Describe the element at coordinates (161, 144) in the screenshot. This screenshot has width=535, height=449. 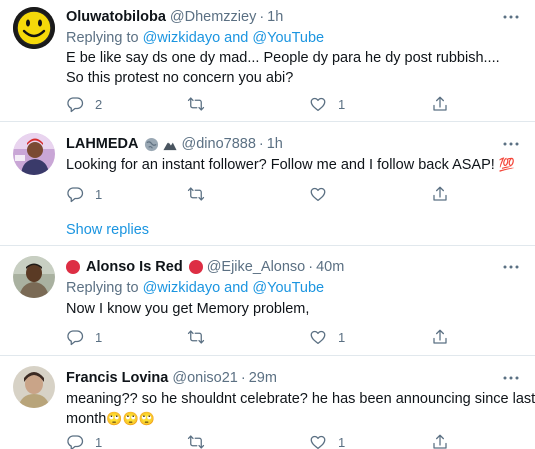
I see `name-emoji-badges` at that location.